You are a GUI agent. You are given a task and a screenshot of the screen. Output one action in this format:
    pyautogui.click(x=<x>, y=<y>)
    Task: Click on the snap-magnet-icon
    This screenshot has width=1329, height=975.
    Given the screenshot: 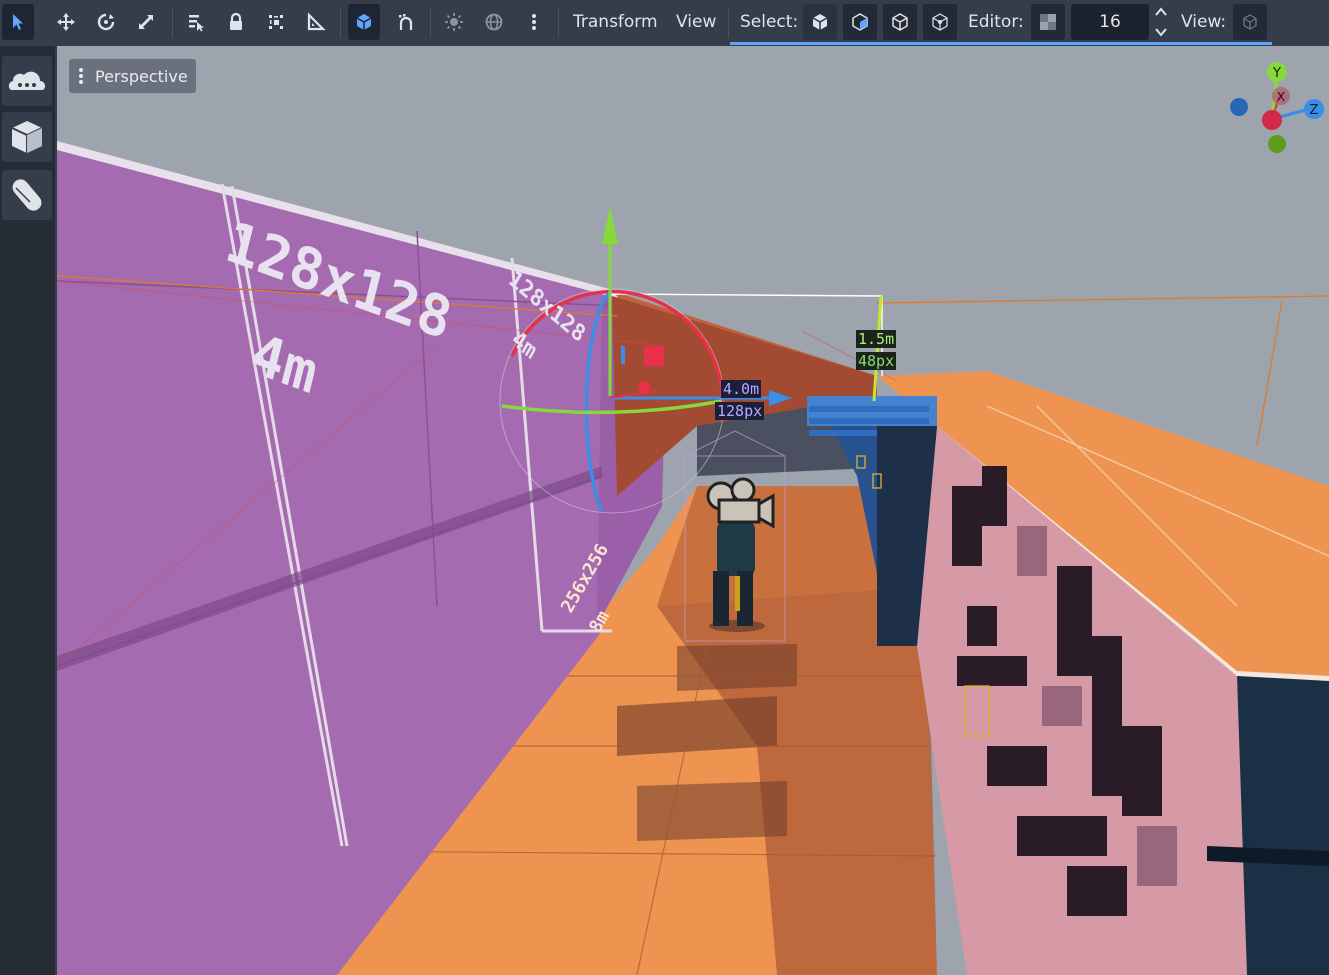 What is the action you would take?
    pyautogui.click(x=406, y=22)
    